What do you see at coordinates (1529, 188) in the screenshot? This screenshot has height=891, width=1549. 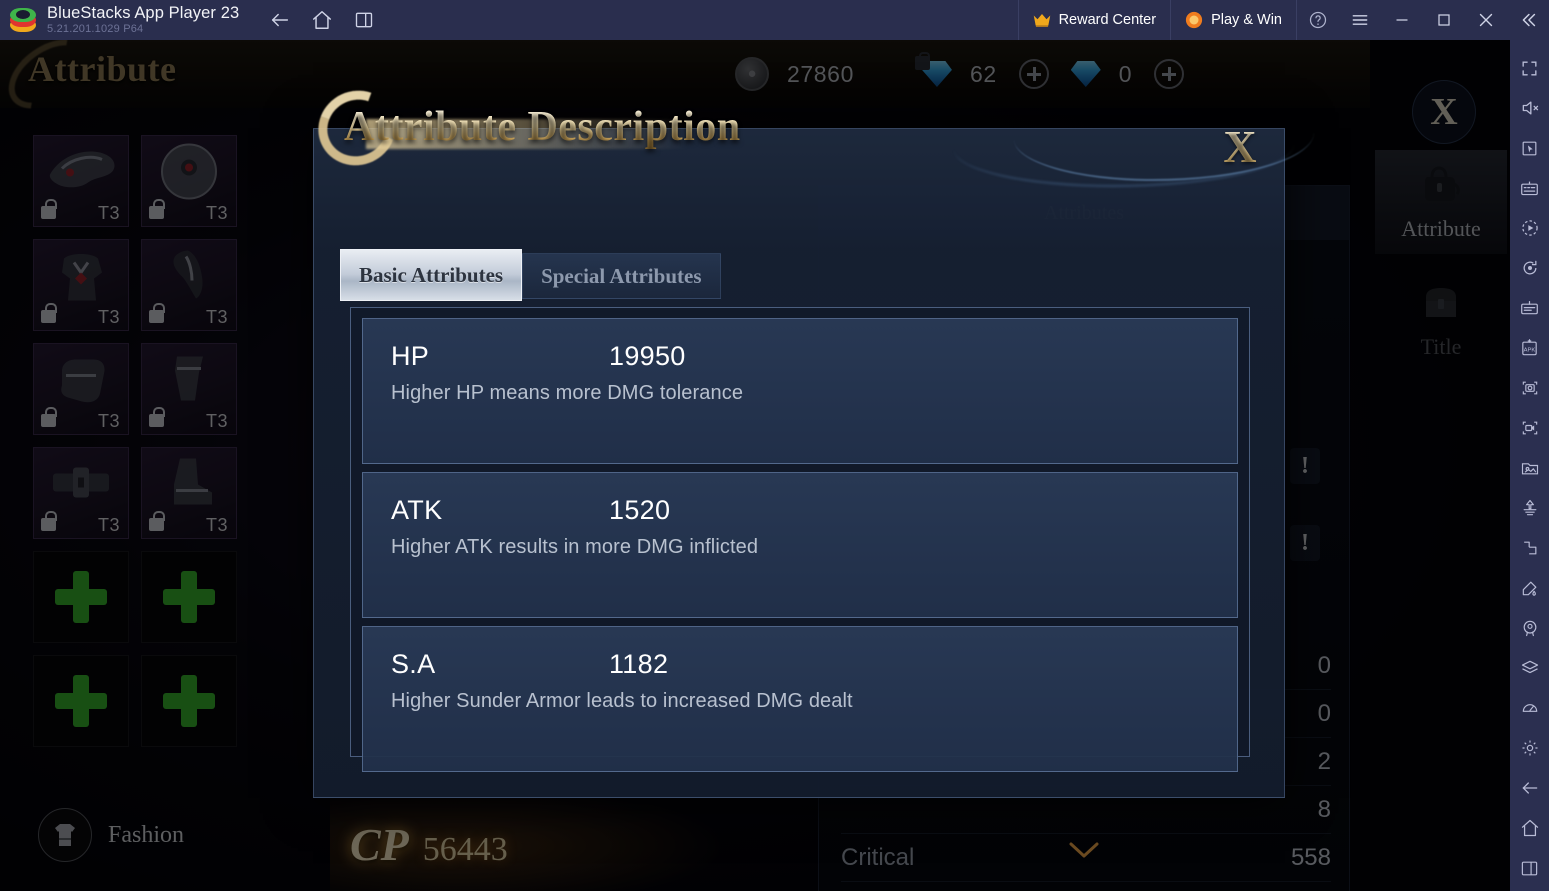 I see `keyboard-controls-icon` at bounding box center [1529, 188].